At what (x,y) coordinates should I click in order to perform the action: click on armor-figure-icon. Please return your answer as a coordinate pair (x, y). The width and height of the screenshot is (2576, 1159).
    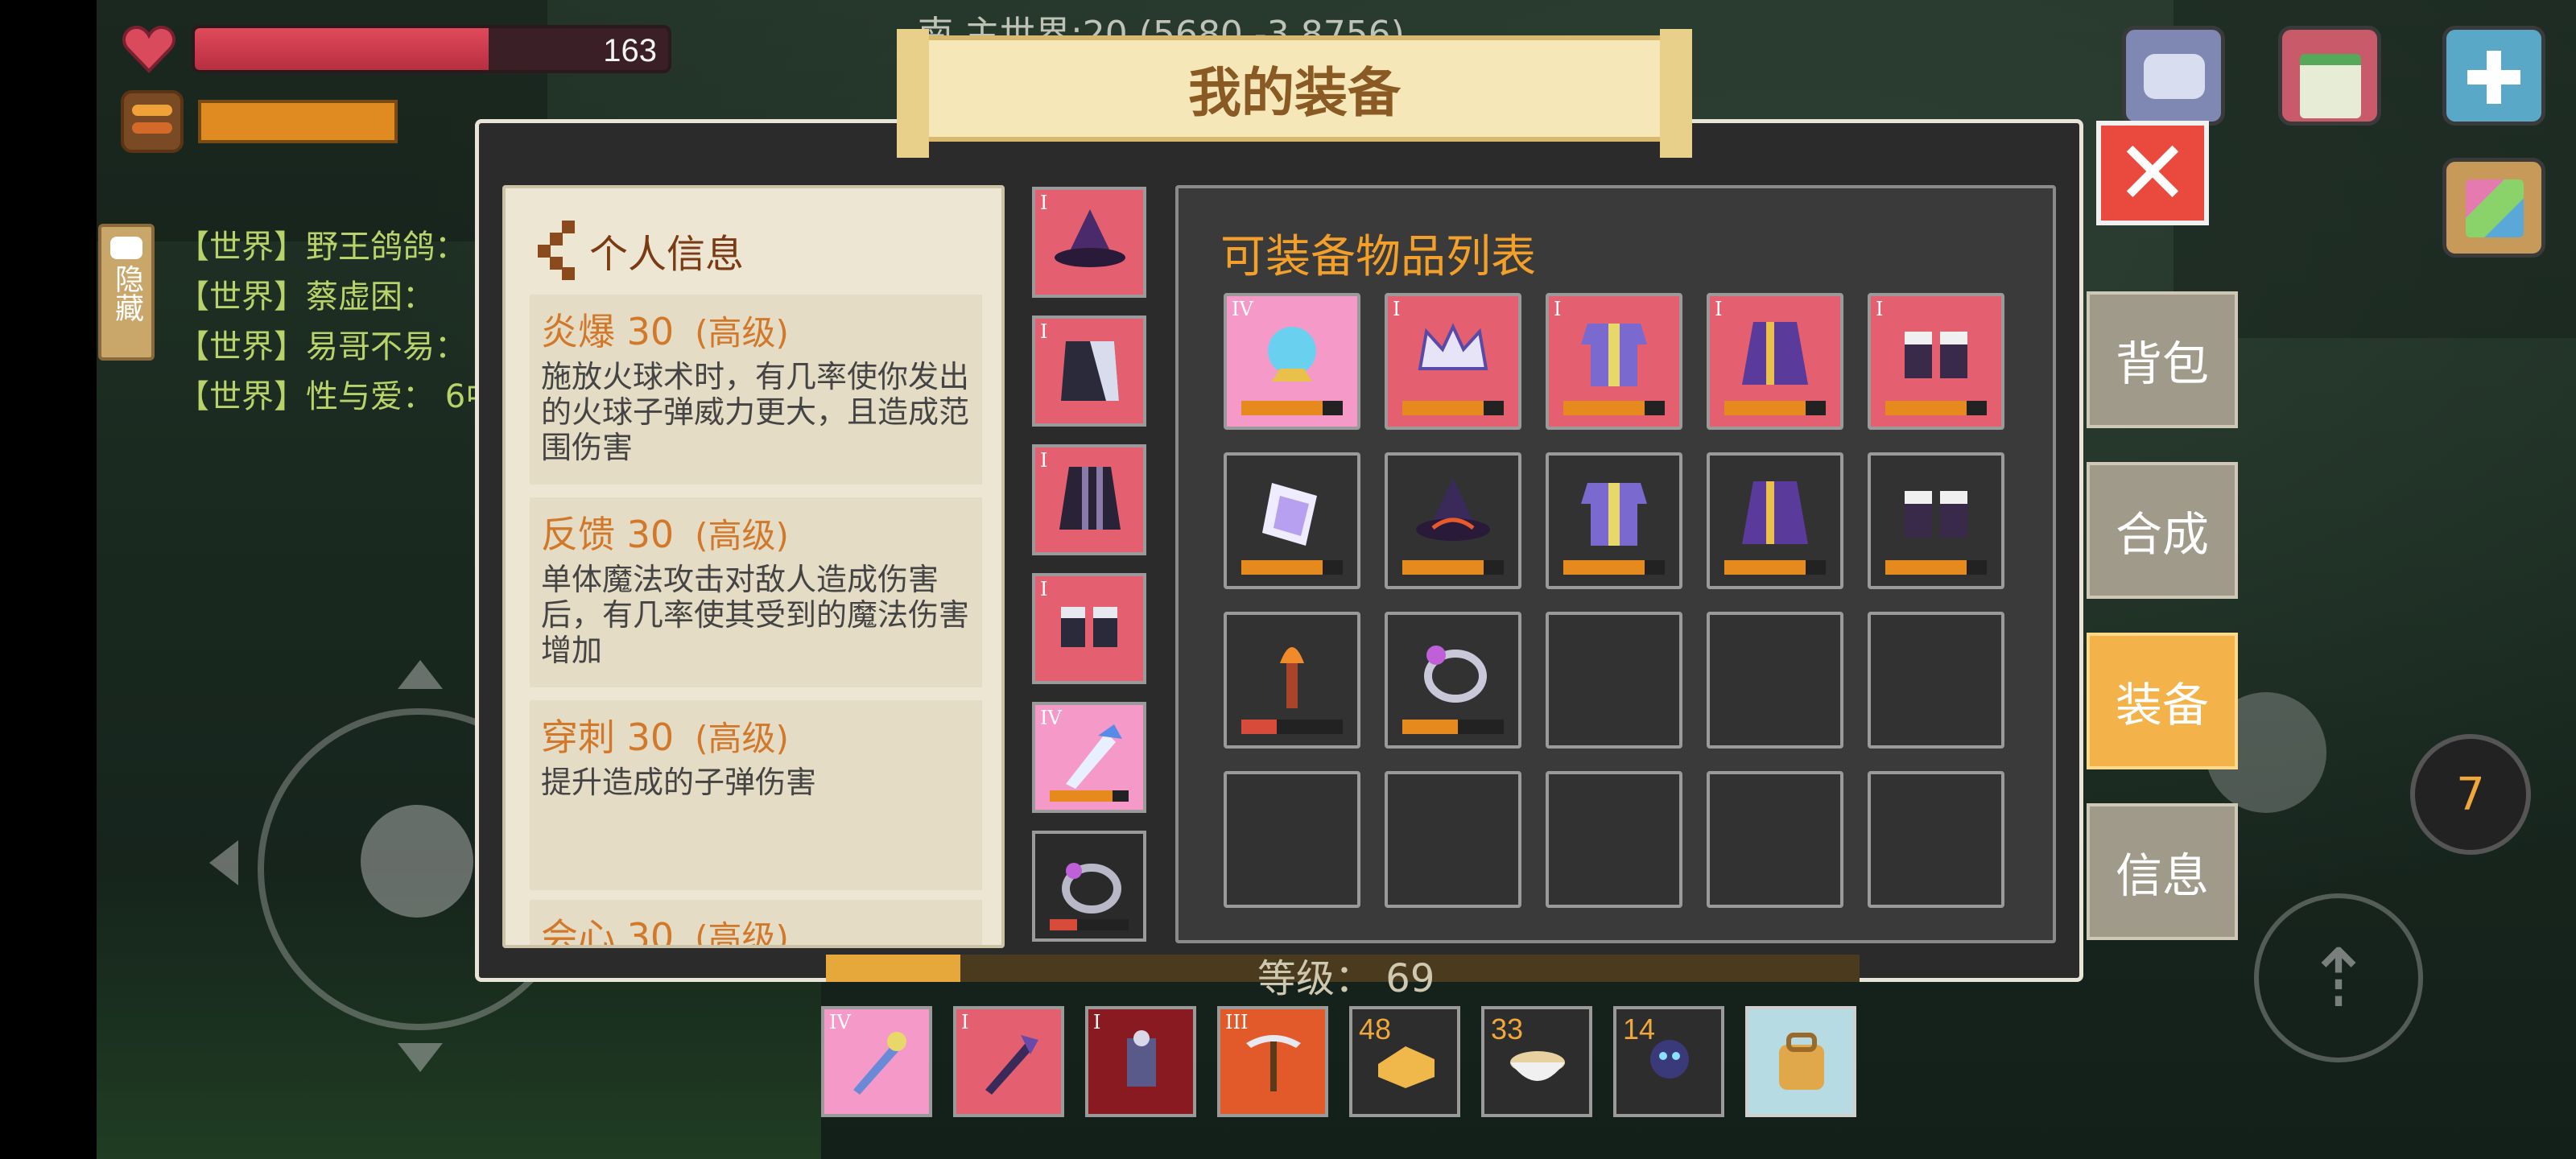
    Looking at the image, I should click on (1141, 1058).